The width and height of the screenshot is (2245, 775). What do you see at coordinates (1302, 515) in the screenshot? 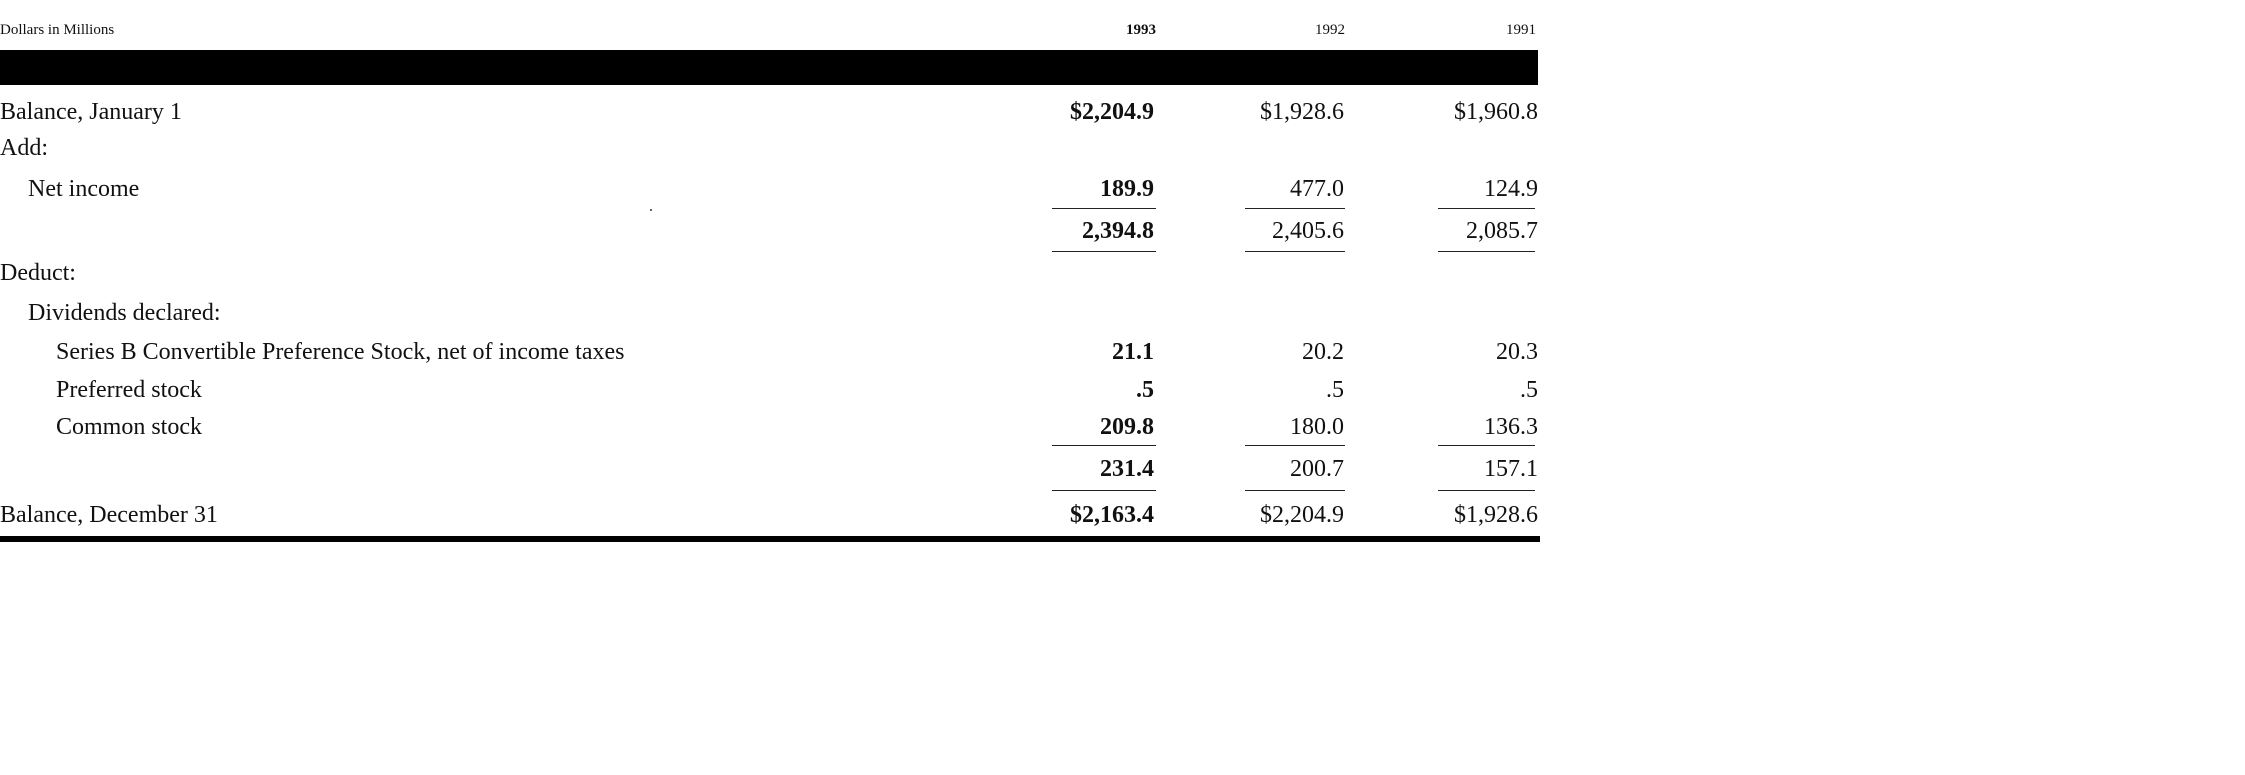
I see `value-1992: $2,204.9` at bounding box center [1302, 515].